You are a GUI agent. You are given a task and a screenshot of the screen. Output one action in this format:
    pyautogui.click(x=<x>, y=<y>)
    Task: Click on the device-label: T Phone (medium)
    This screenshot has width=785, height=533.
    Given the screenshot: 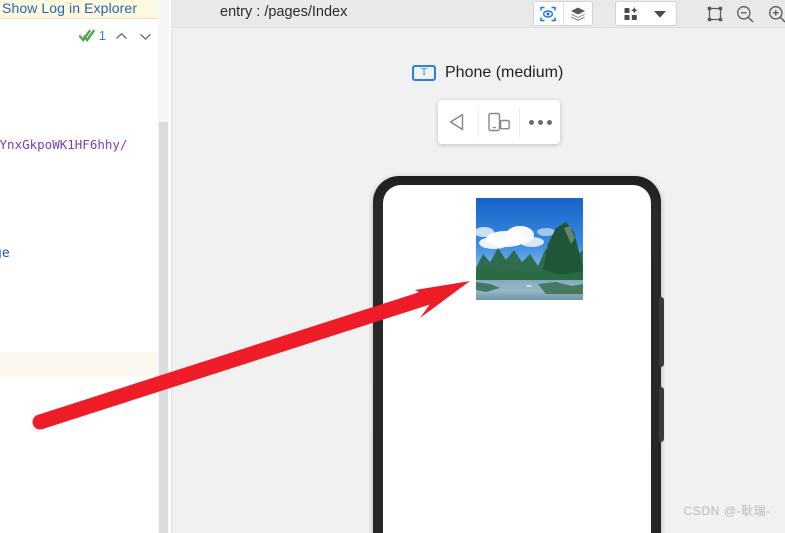 What is the action you would take?
    pyautogui.click(x=487, y=73)
    